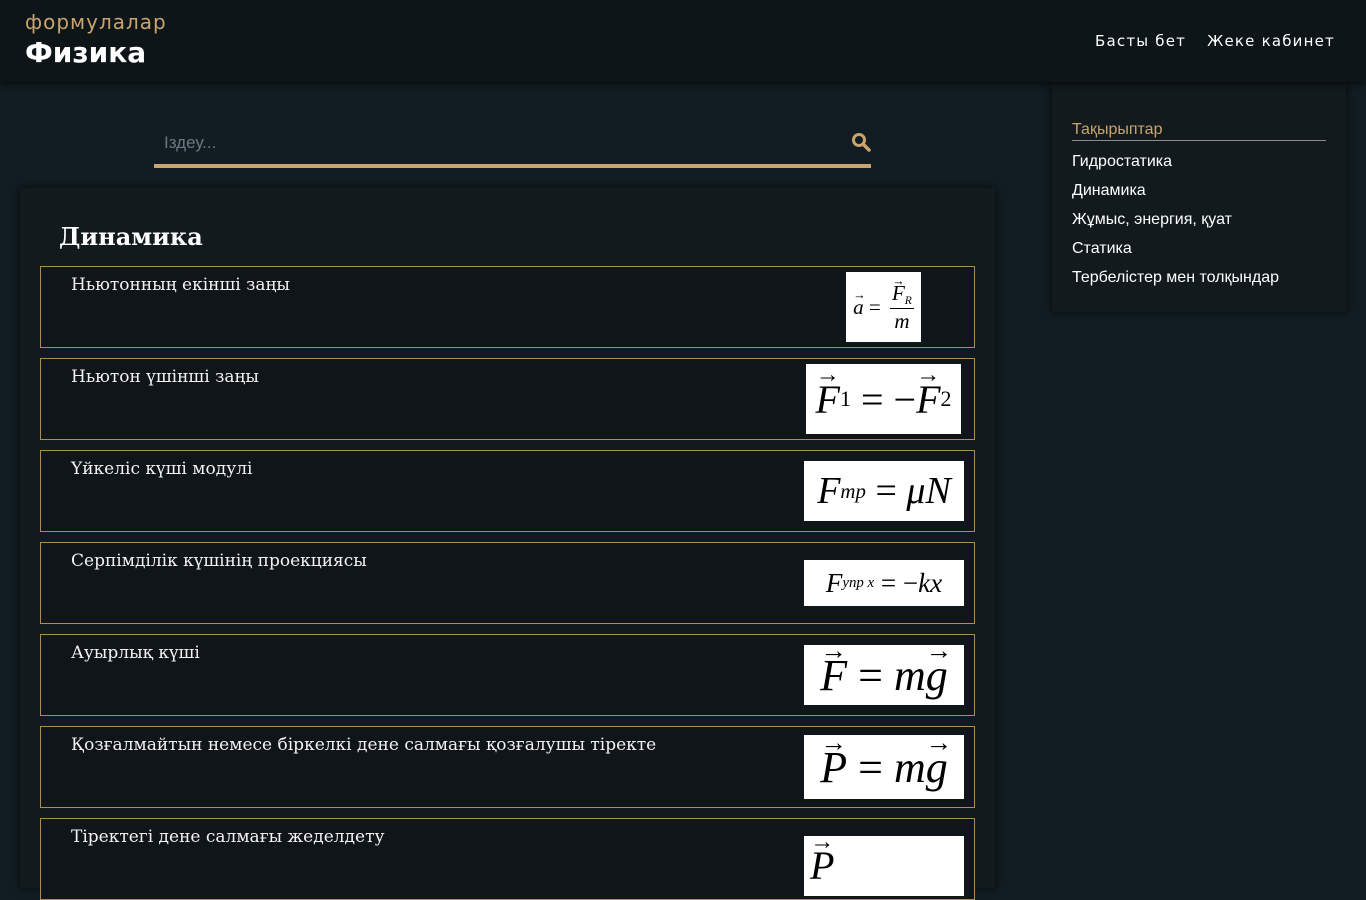 Image resolution: width=1366 pixels, height=900 pixels. What do you see at coordinates (1271, 41) in the screenshot?
I see `nav-account-link: Жеке кабинет` at bounding box center [1271, 41].